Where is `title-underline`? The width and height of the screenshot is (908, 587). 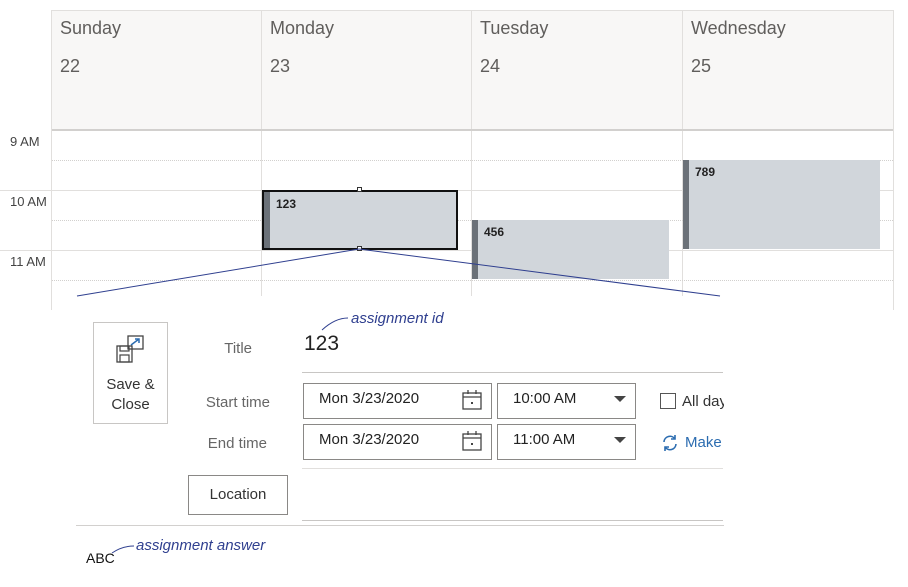 title-underline is located at coordinates (512, 372).